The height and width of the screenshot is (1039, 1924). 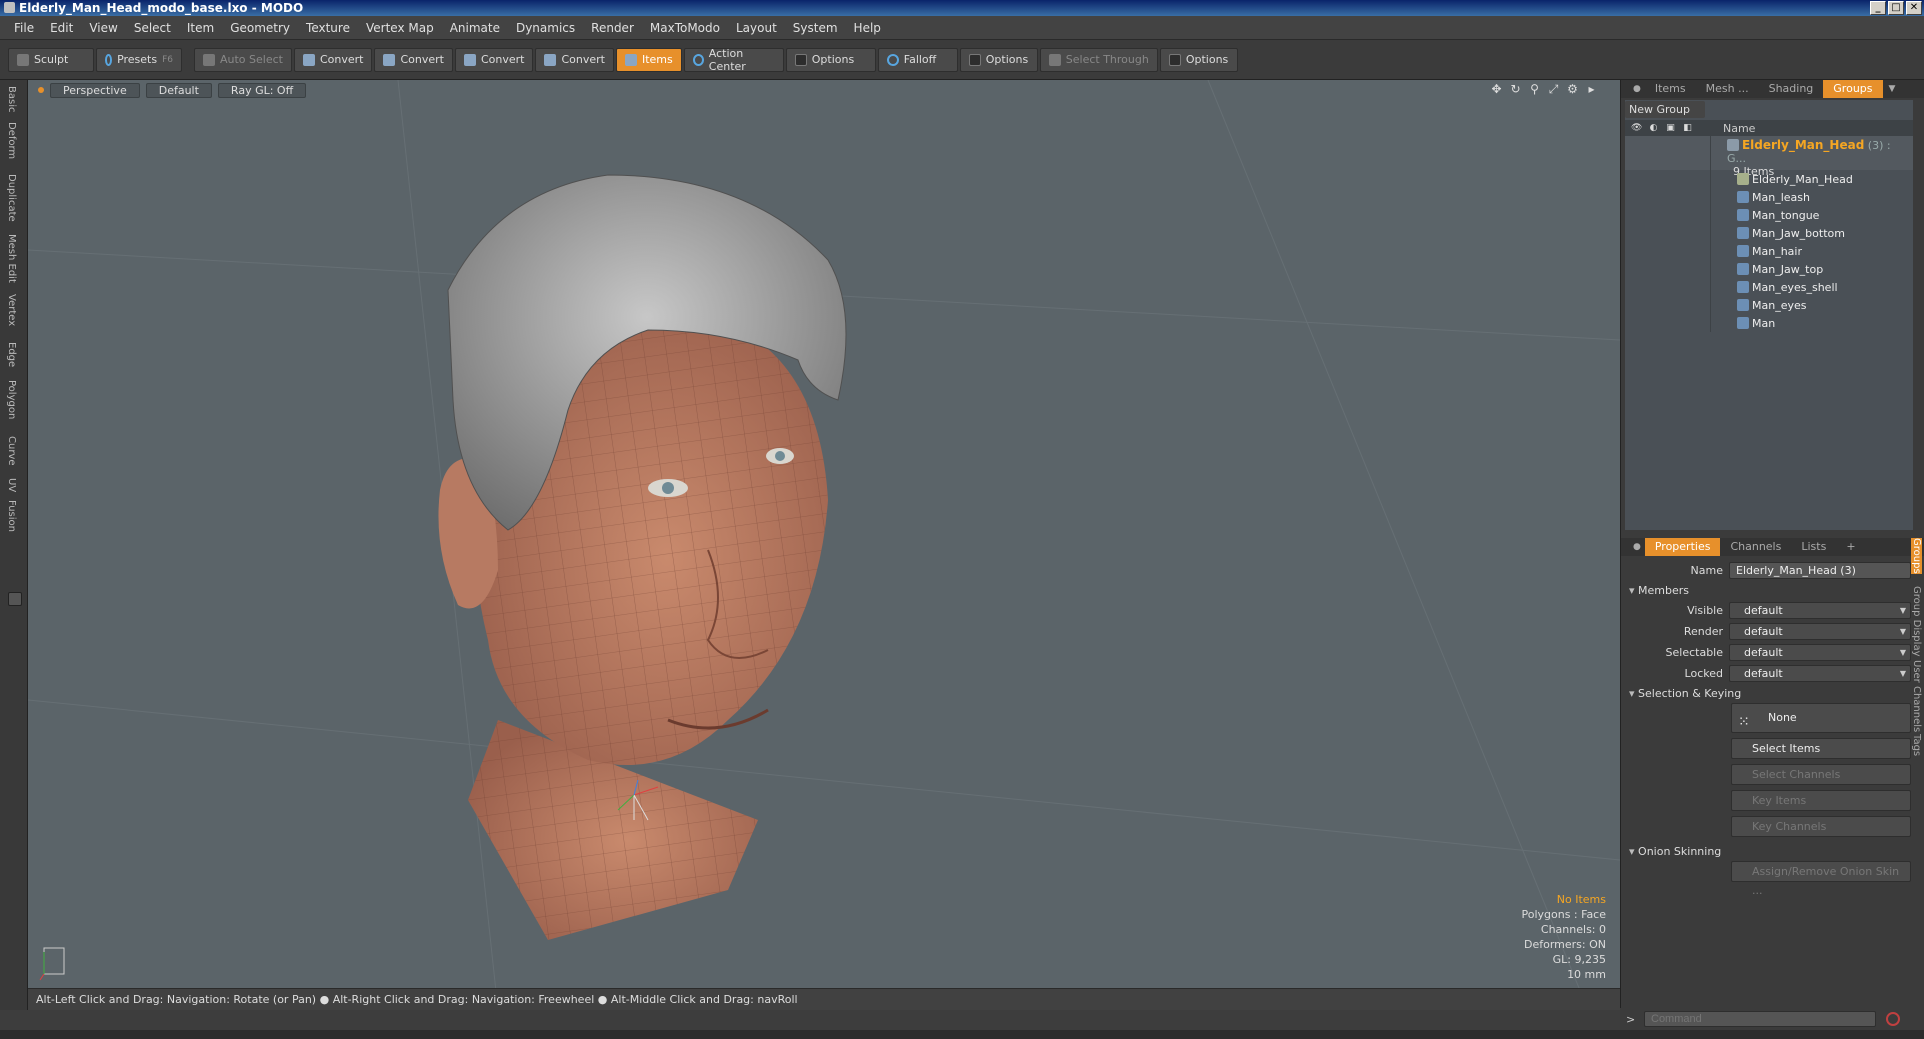 I want to click on name-field: Elderly_Man_Head (3), so click(x=1820, y=570).